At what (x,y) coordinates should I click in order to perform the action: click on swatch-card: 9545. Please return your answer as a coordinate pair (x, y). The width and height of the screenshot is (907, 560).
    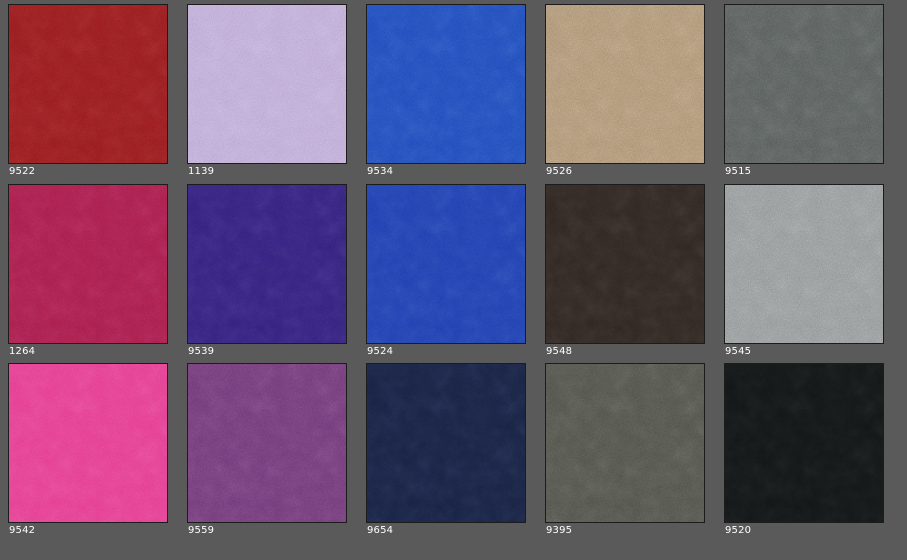
    Looking at the image, I should click on (805, 273).